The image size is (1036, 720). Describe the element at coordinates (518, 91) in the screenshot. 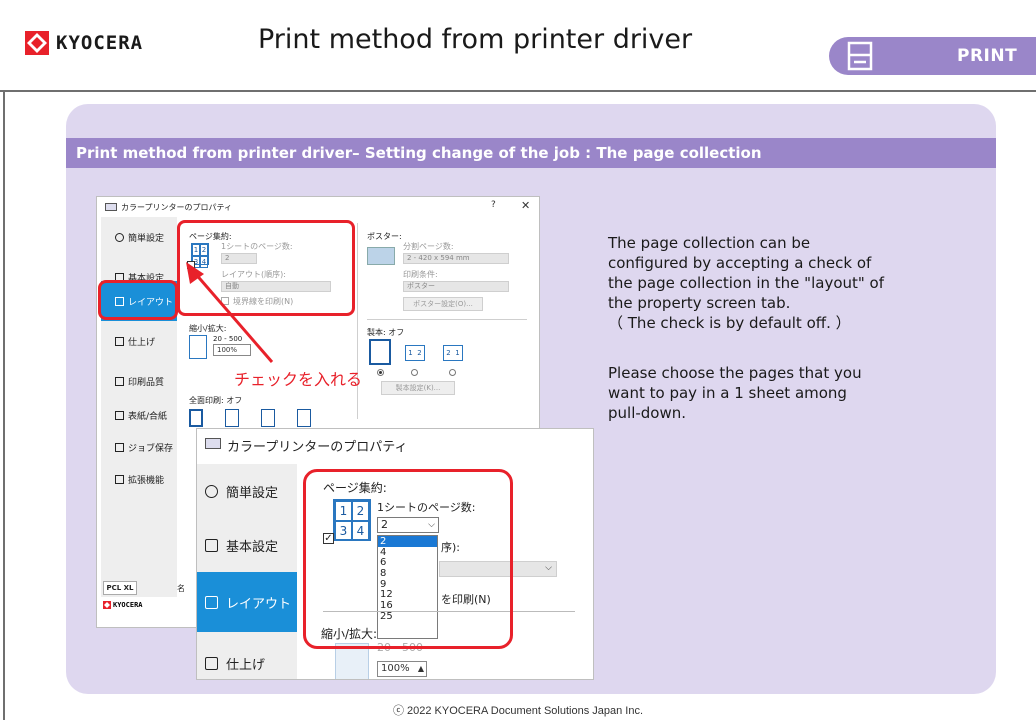

I see `header-divider` at that location.